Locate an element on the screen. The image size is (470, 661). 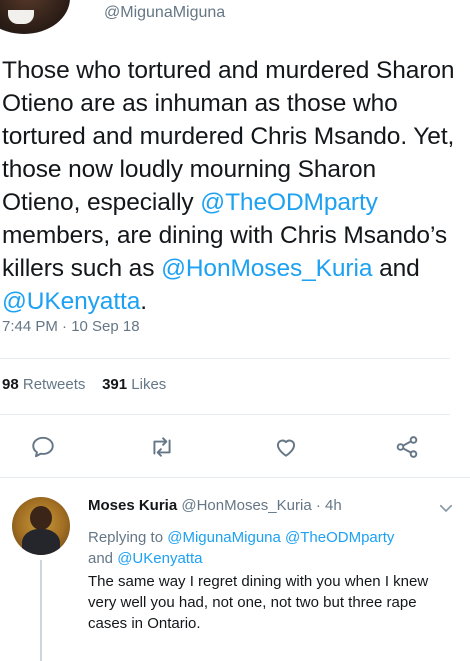
mention-link: @HonMoses_Kuria is located at coordinates (266, 268).